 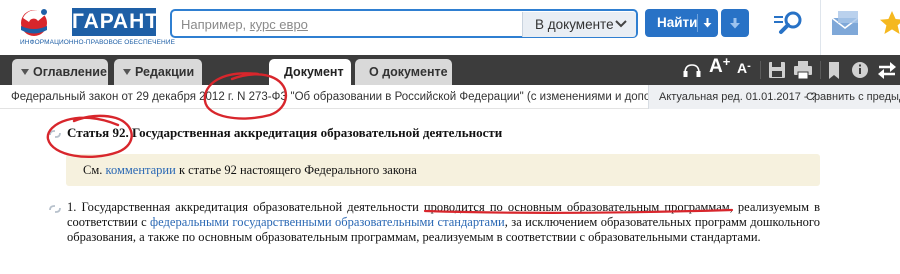 I want to click on swap-icon, so click(x=887, y=70).